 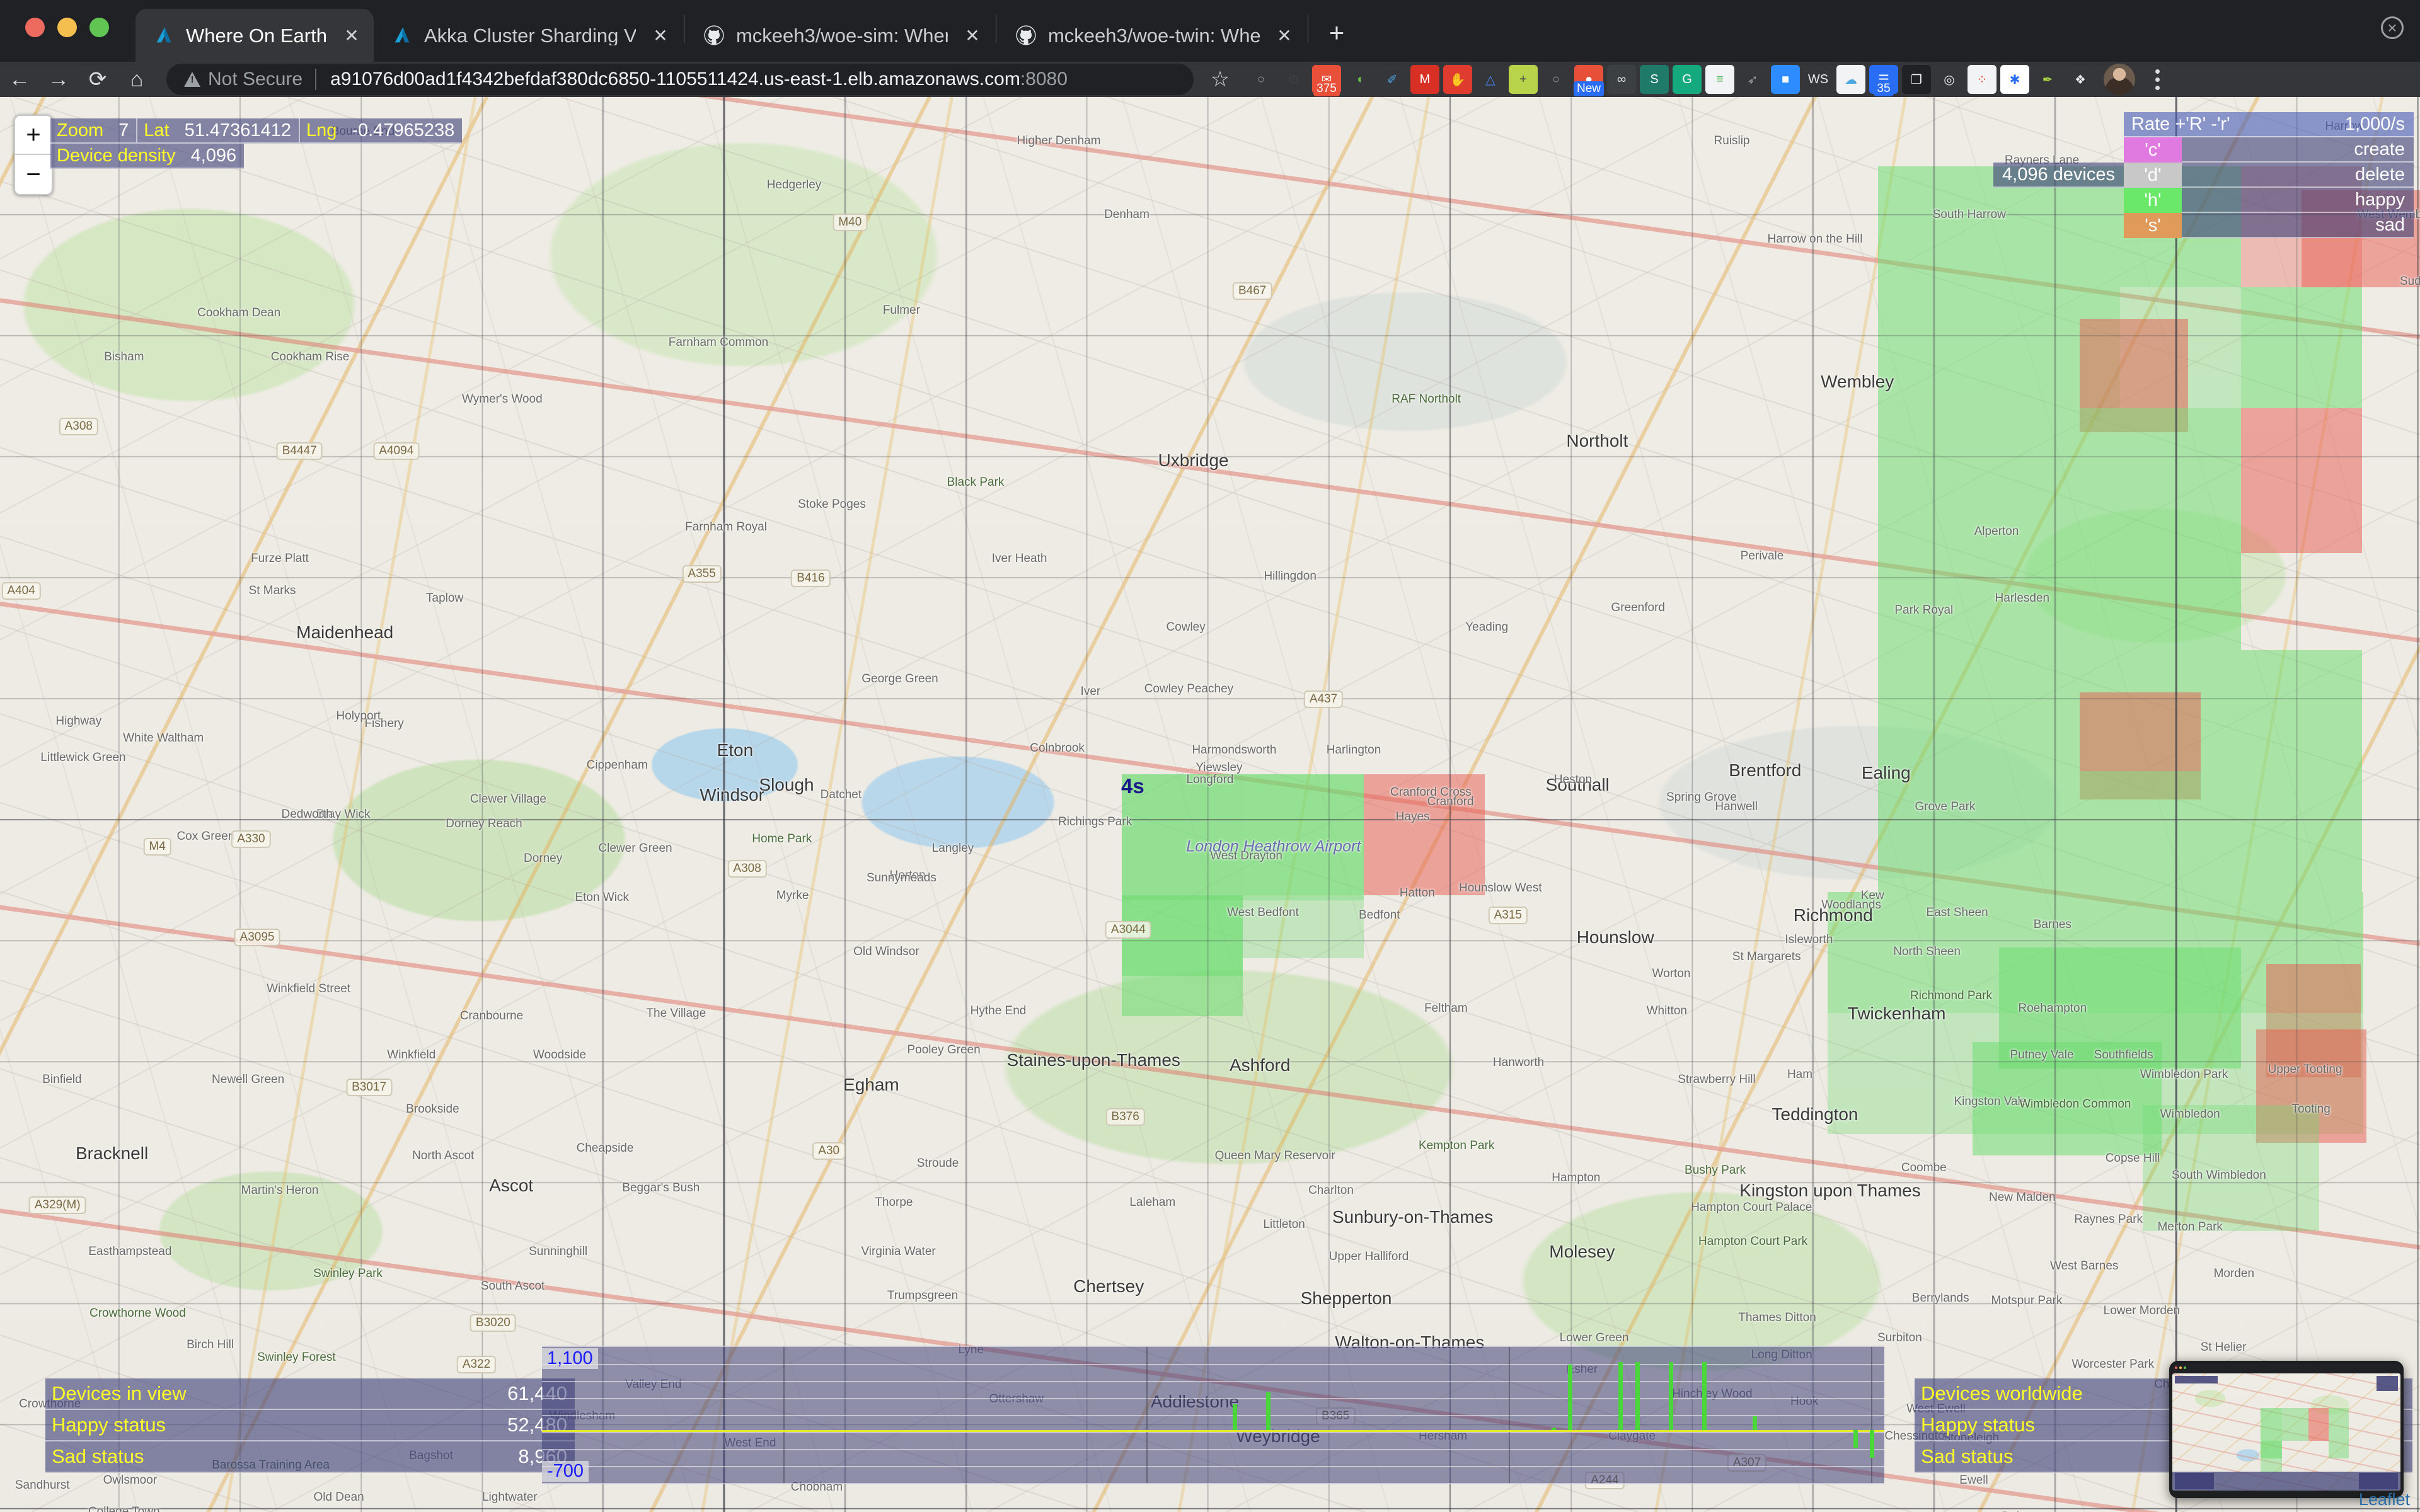 What do you see at coordinates (493, 1323) in the screenshot?
I see `map-place-label: B3020` at bounding box center [493, 1323].